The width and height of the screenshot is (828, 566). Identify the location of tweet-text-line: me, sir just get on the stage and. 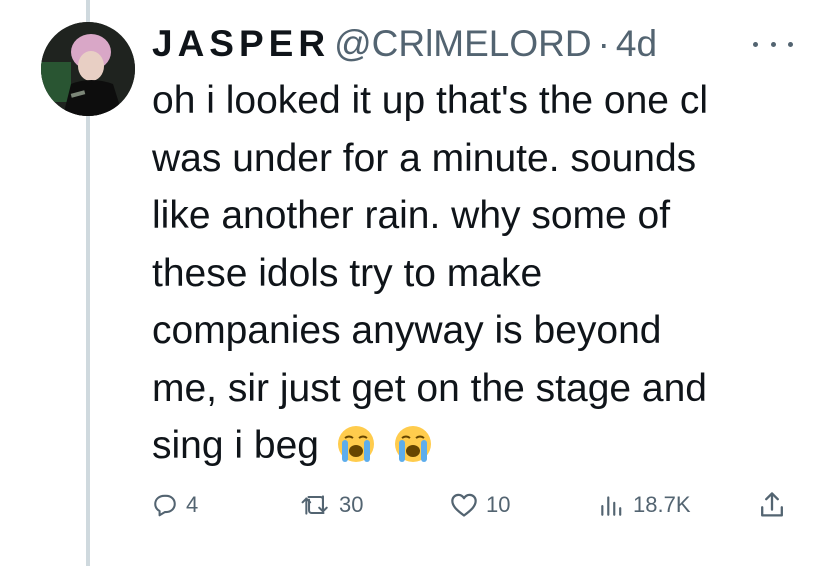
(429, 388).